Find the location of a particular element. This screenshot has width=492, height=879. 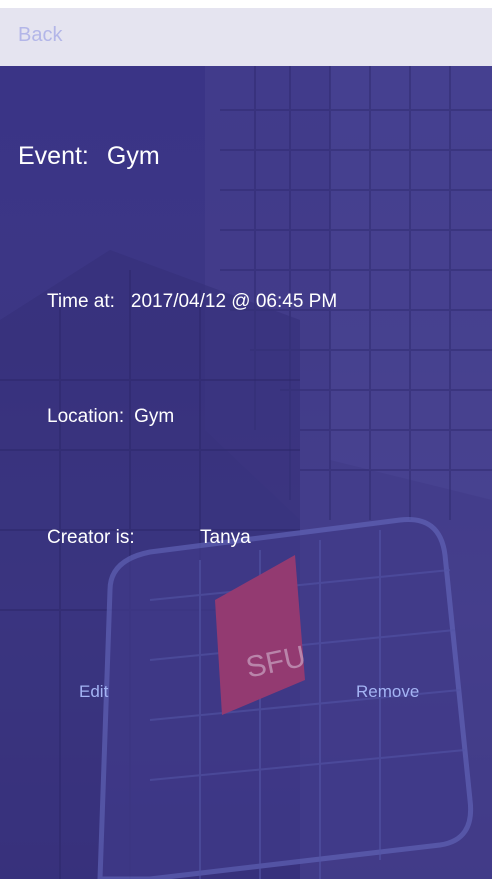

creator-value: Tanya is located at coordinates (225, 537).